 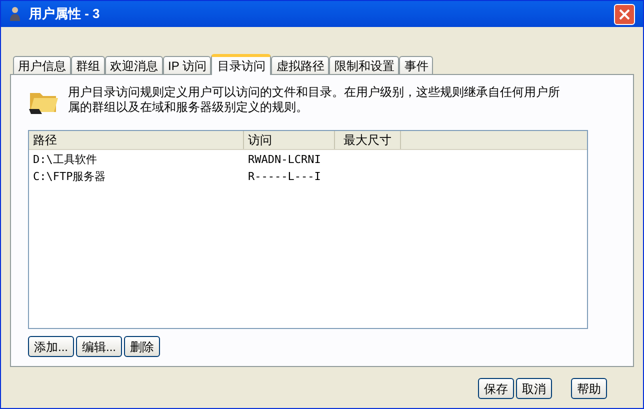 I want to click on tab: 事件, so click(x=416, y=65).